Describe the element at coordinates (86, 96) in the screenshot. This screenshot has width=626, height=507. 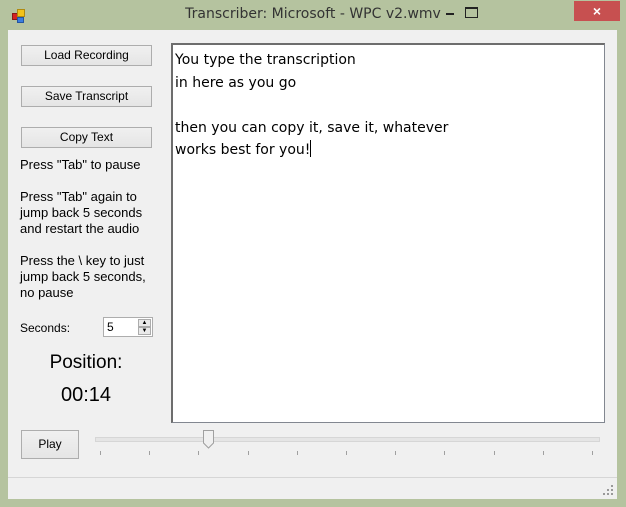
I see `save-transcript-button: Save Transcript` at that location.